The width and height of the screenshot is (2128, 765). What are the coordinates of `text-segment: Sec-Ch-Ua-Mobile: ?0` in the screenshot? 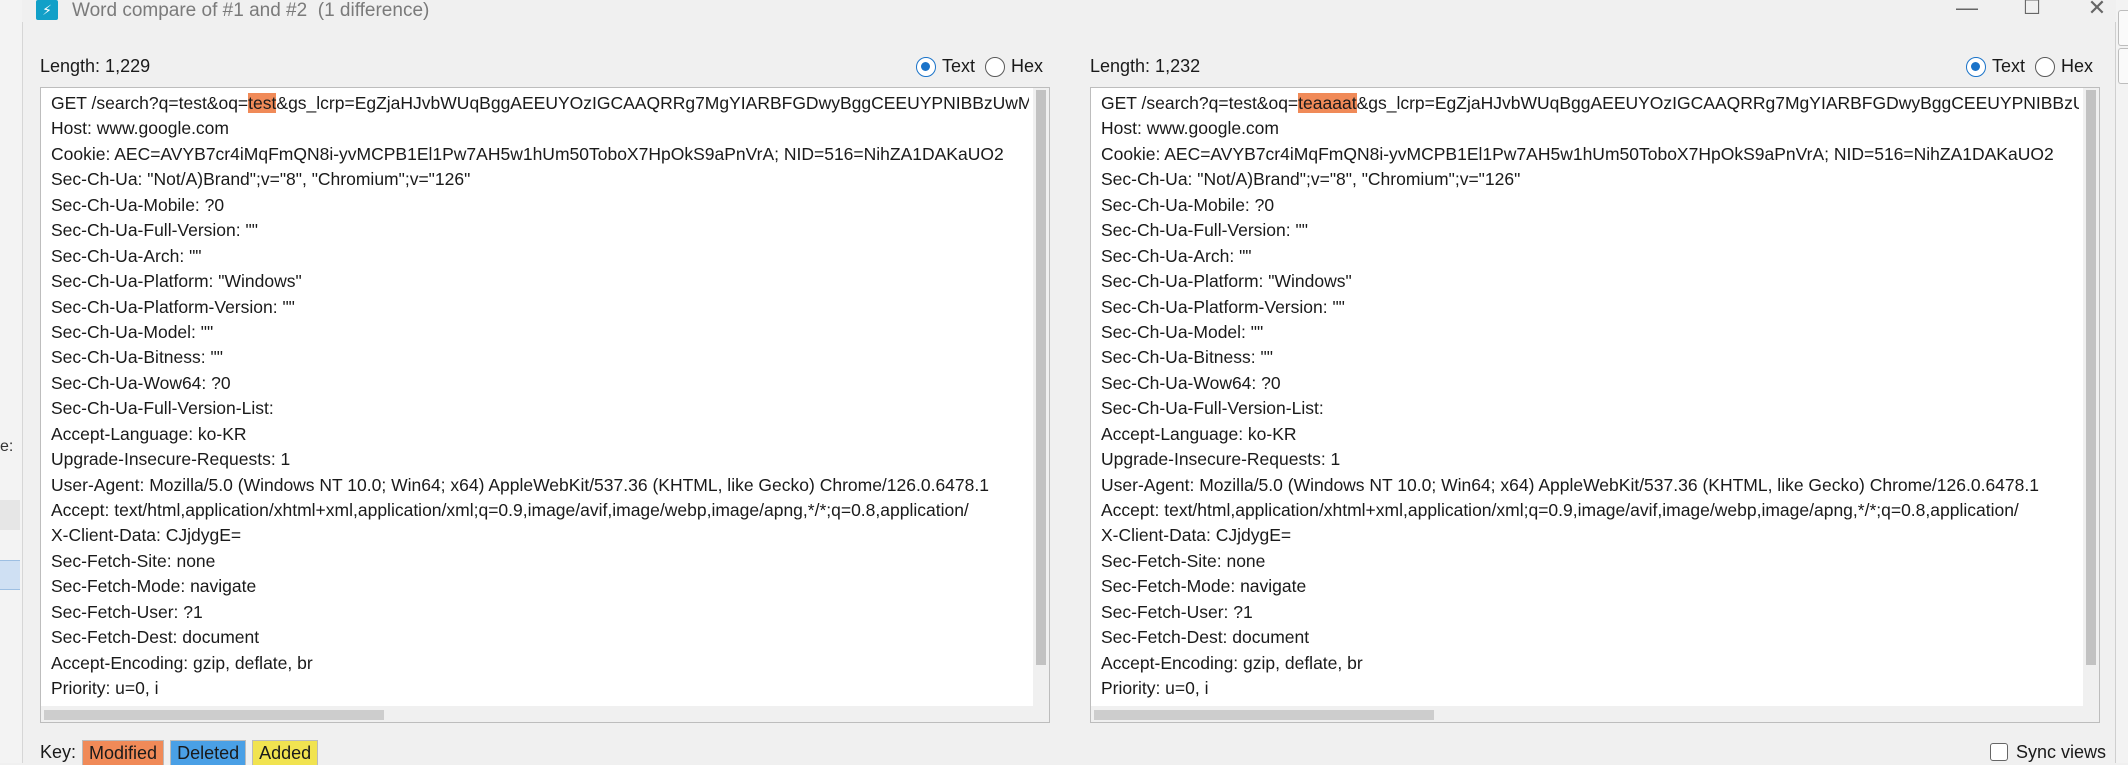 It's located at (138, 204).